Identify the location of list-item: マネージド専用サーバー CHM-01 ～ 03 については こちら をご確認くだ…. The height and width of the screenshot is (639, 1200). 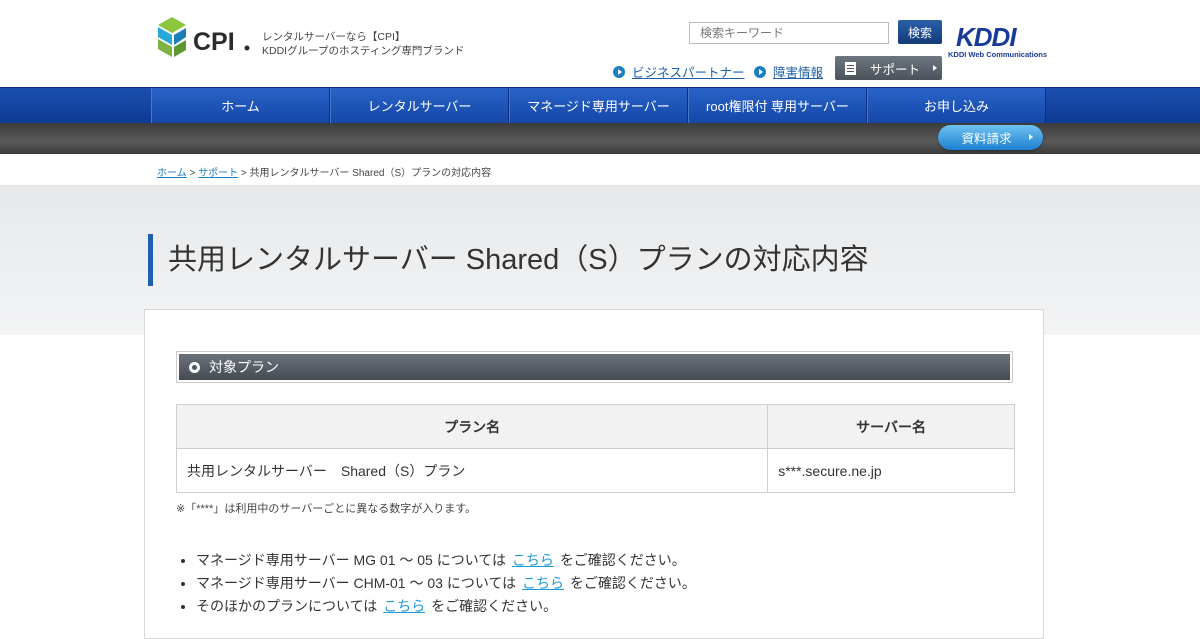
(446, 583).